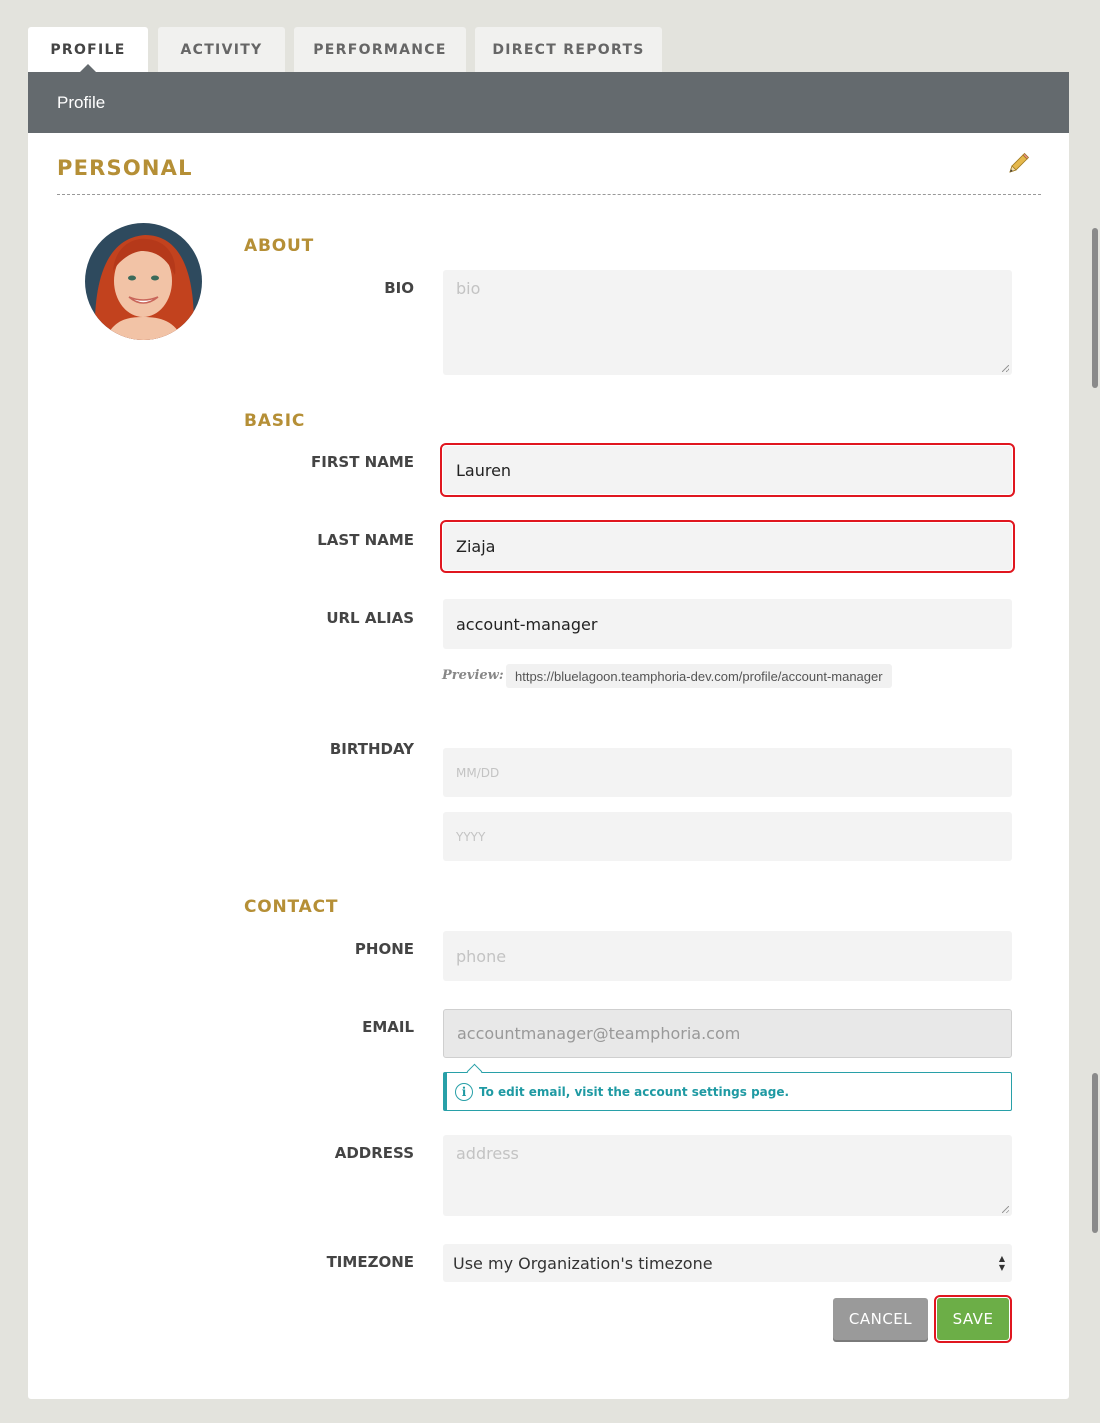 The width and height of the screenshot is (1100, 1423). I want to click on url-alias-label: URL ALIAS, so click(370, 618).